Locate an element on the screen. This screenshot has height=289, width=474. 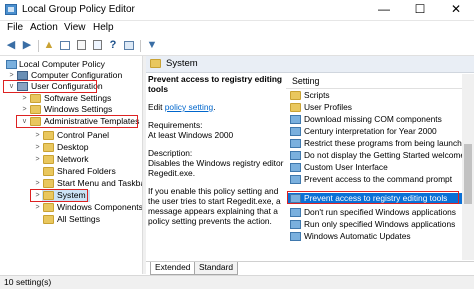
filter-icon: ▼ is located at coordinates (152, 45).